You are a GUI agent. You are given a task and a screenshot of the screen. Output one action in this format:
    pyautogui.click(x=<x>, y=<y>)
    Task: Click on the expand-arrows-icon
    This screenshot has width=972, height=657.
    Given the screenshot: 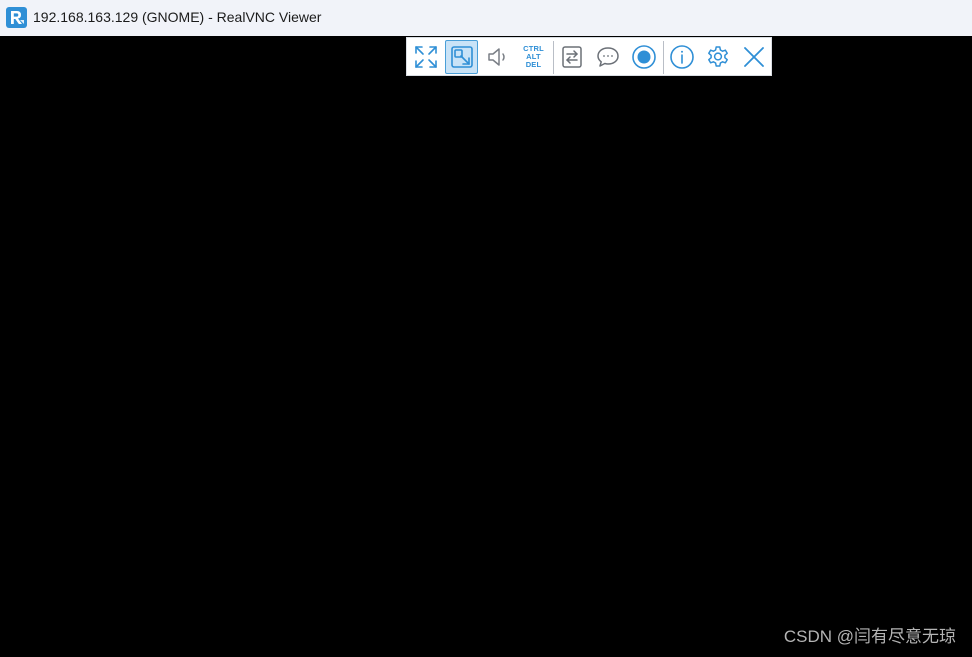 What is the action you would take?
    pyautogui.click(x=426, y=57)
    